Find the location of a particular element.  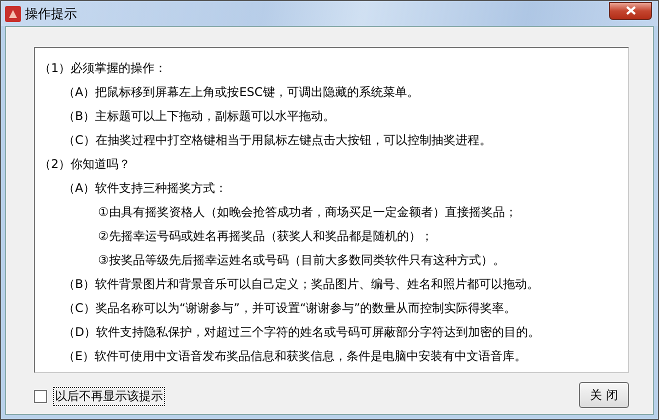

tip-text: （D）软件支持隐私保护，对超过三个字符的姓名或号码可屏蔽部分字符达到加密的目的。 is located at coordinates (302, 332).